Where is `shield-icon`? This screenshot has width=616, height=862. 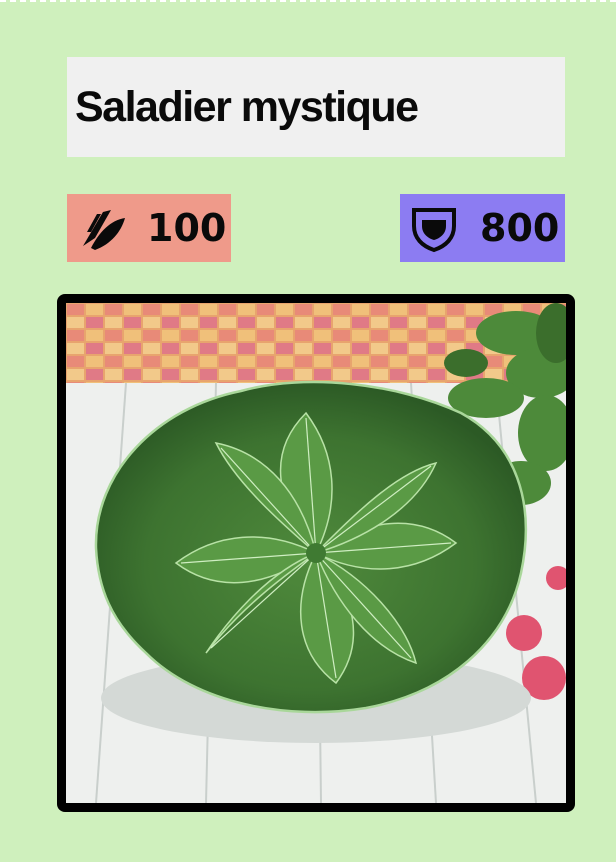
shield-icon is located at coordinates (434, 230).